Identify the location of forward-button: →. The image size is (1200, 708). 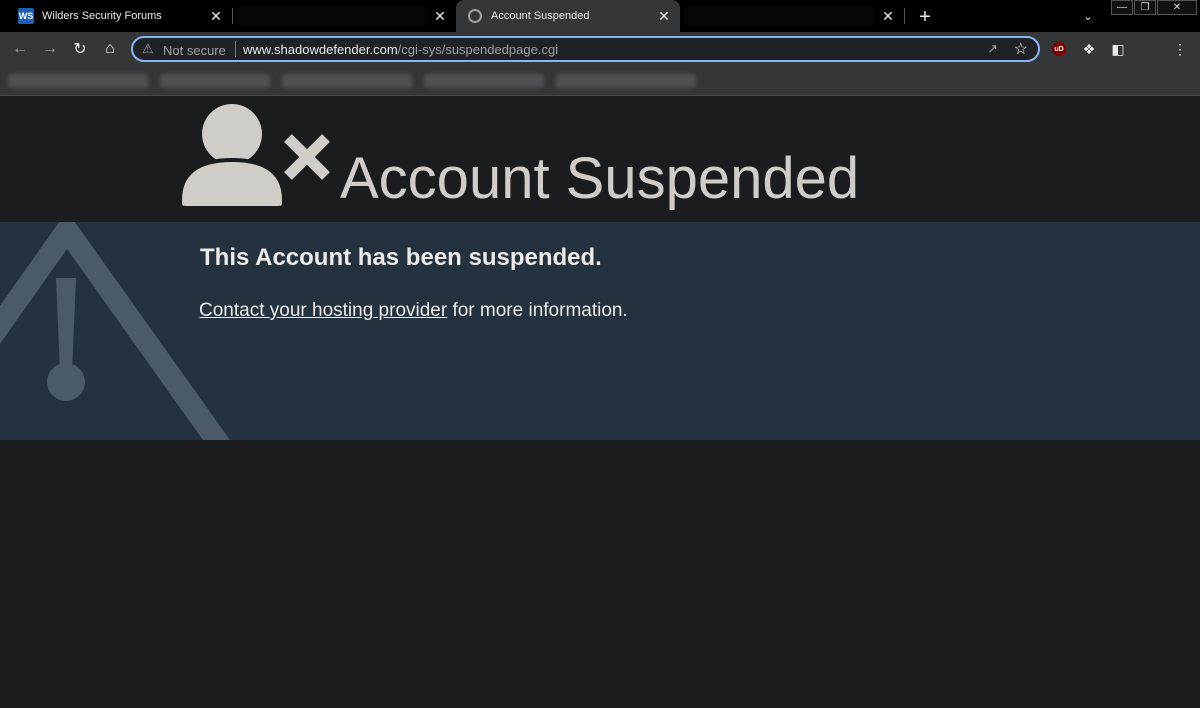
(50, 49).